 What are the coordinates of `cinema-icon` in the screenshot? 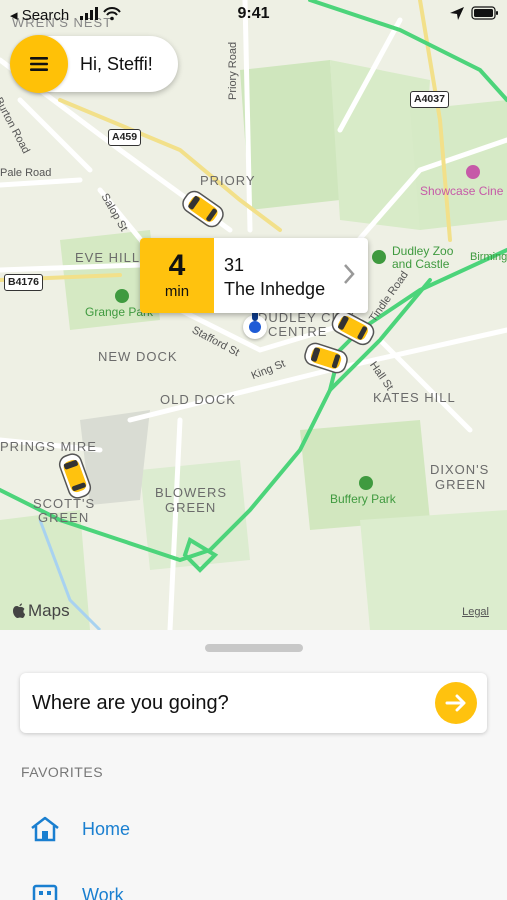 It's located at (473, 172).